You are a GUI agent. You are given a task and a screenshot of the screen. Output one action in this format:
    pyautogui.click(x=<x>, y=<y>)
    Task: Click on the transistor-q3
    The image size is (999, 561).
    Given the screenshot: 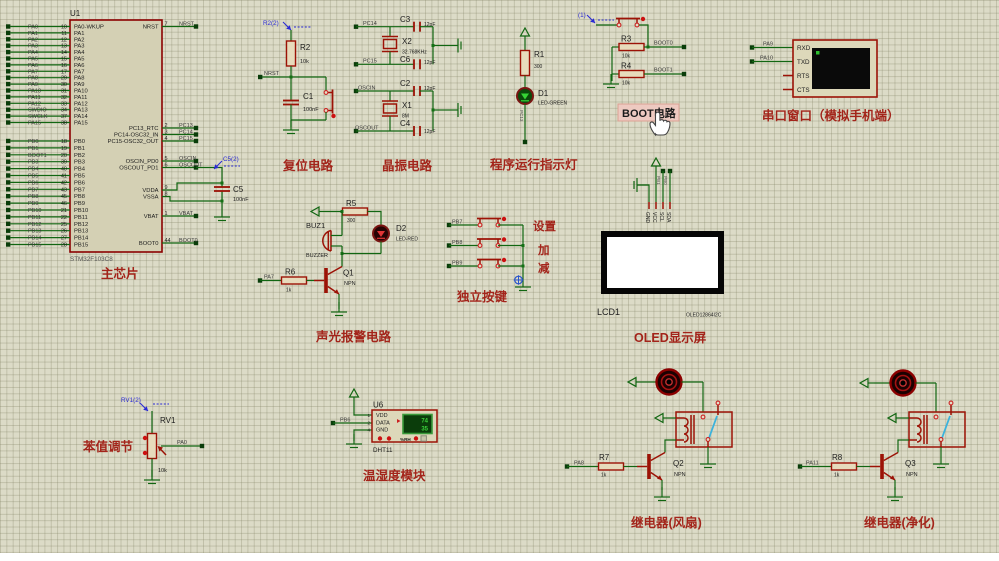 What is the action you would take?
    pyautogui.click(x=884, y=466)
    